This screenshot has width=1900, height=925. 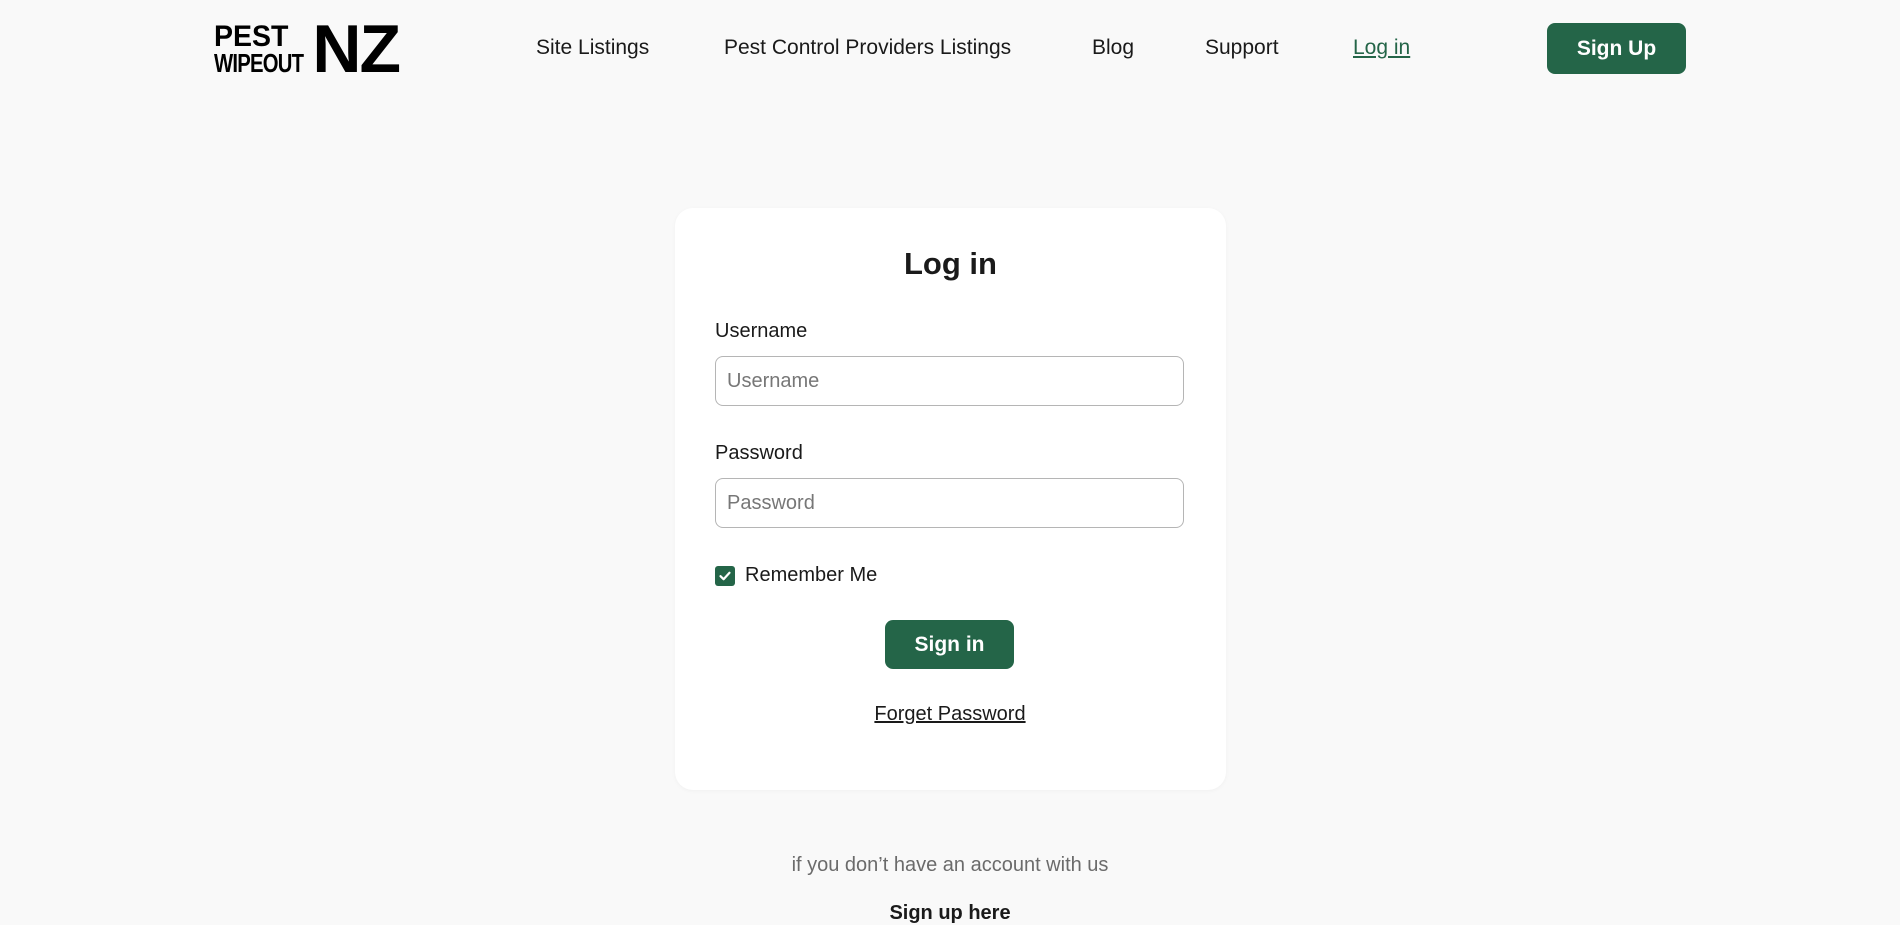 What do you see at coordinates (761, 331) in the screenshot?
I see `username-label: Username` at bounding box center [761, 331].